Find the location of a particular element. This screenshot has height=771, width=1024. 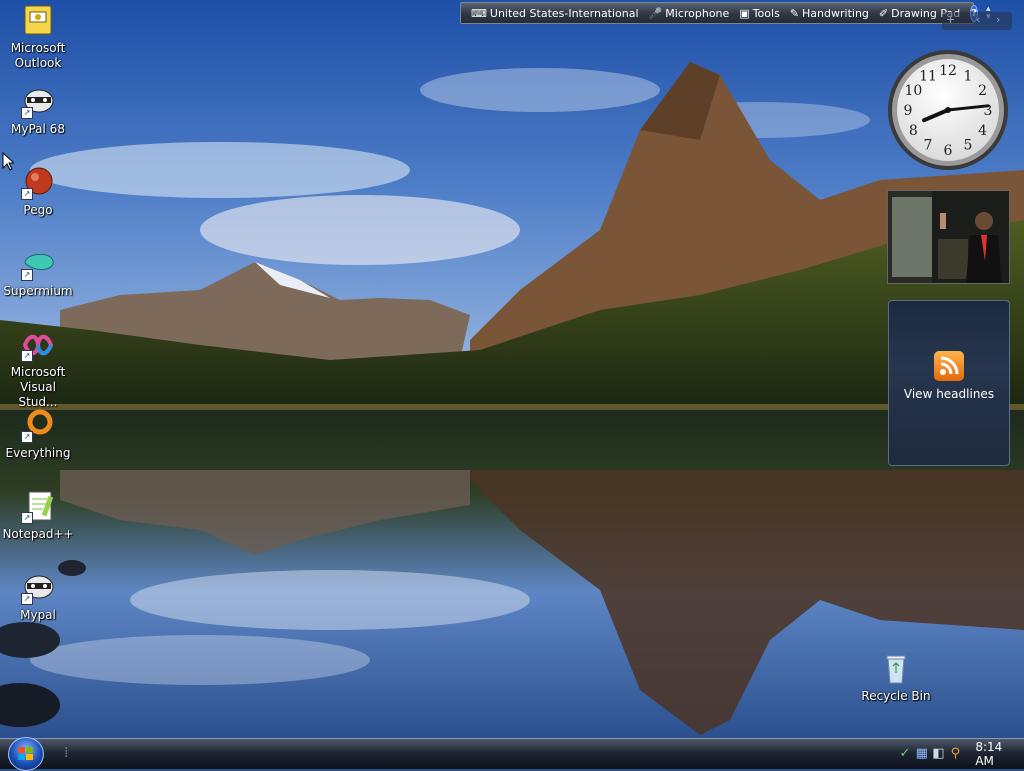

slideshow-photo is located at coordinates (948, 237).